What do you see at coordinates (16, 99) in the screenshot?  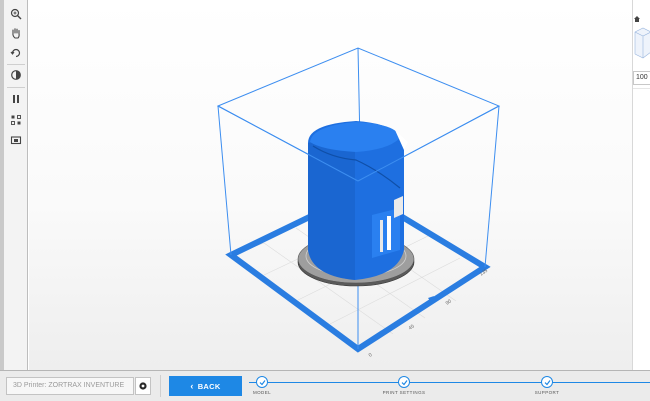 I see `layers-icon` at bounding box center [16, 99].